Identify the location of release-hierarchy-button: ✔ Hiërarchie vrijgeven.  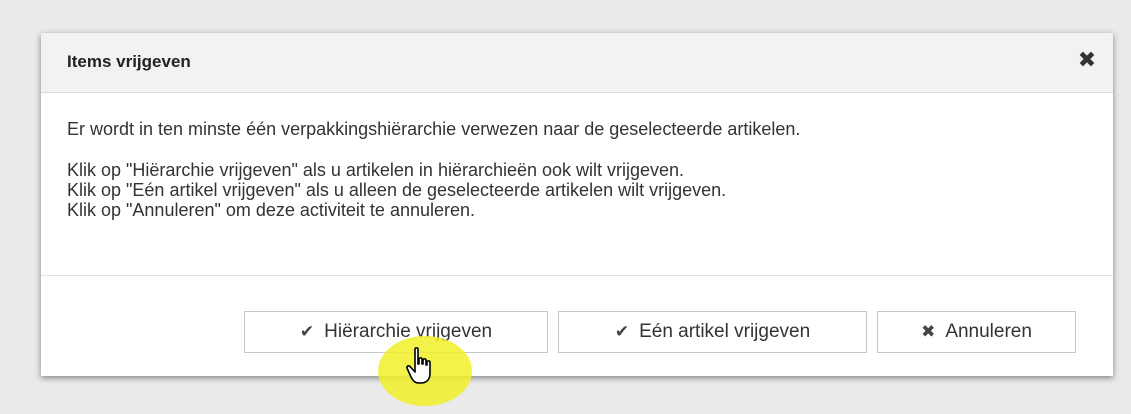
(396, 332).